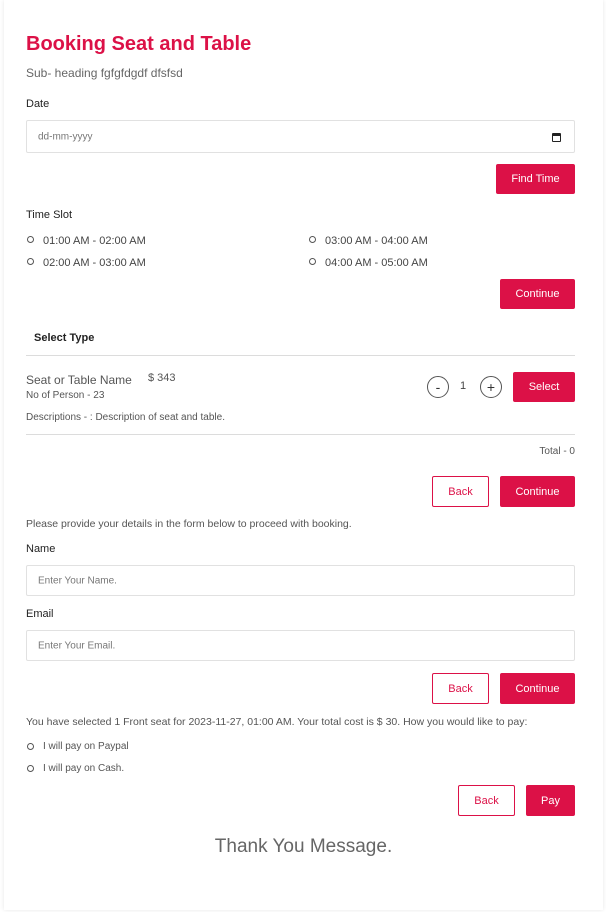 This screenshot has width=606, height=912. Describe the element at coordinates (64, 338) in the screenshot. I see `select-type-heading: Select Type` at that location.